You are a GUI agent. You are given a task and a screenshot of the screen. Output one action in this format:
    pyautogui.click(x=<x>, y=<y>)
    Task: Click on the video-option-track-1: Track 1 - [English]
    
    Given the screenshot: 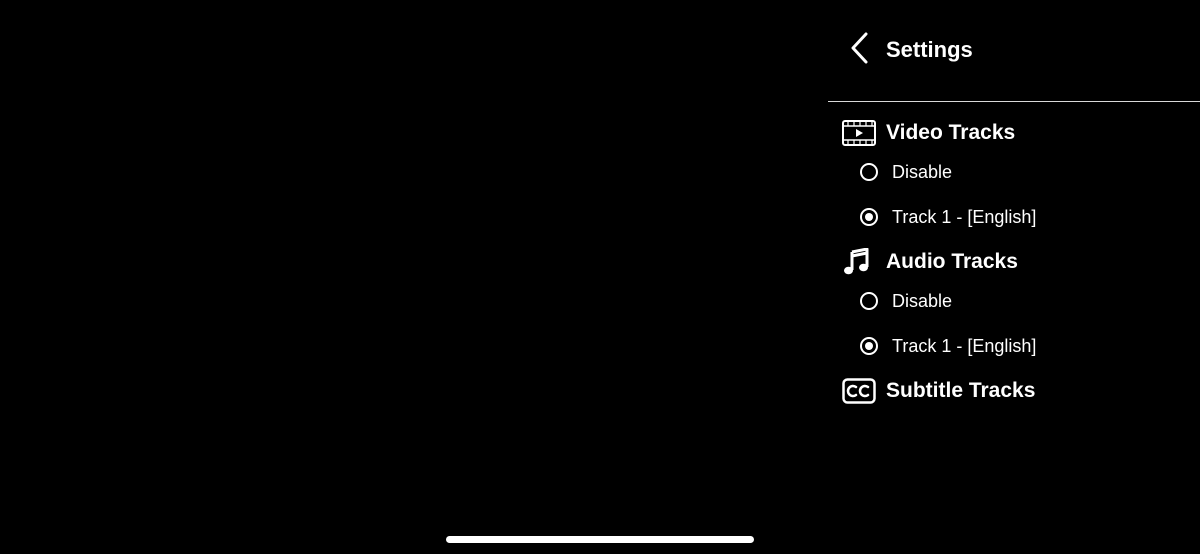 What is the action you would take?
    pyautogui.click(x=948, y=217)
    